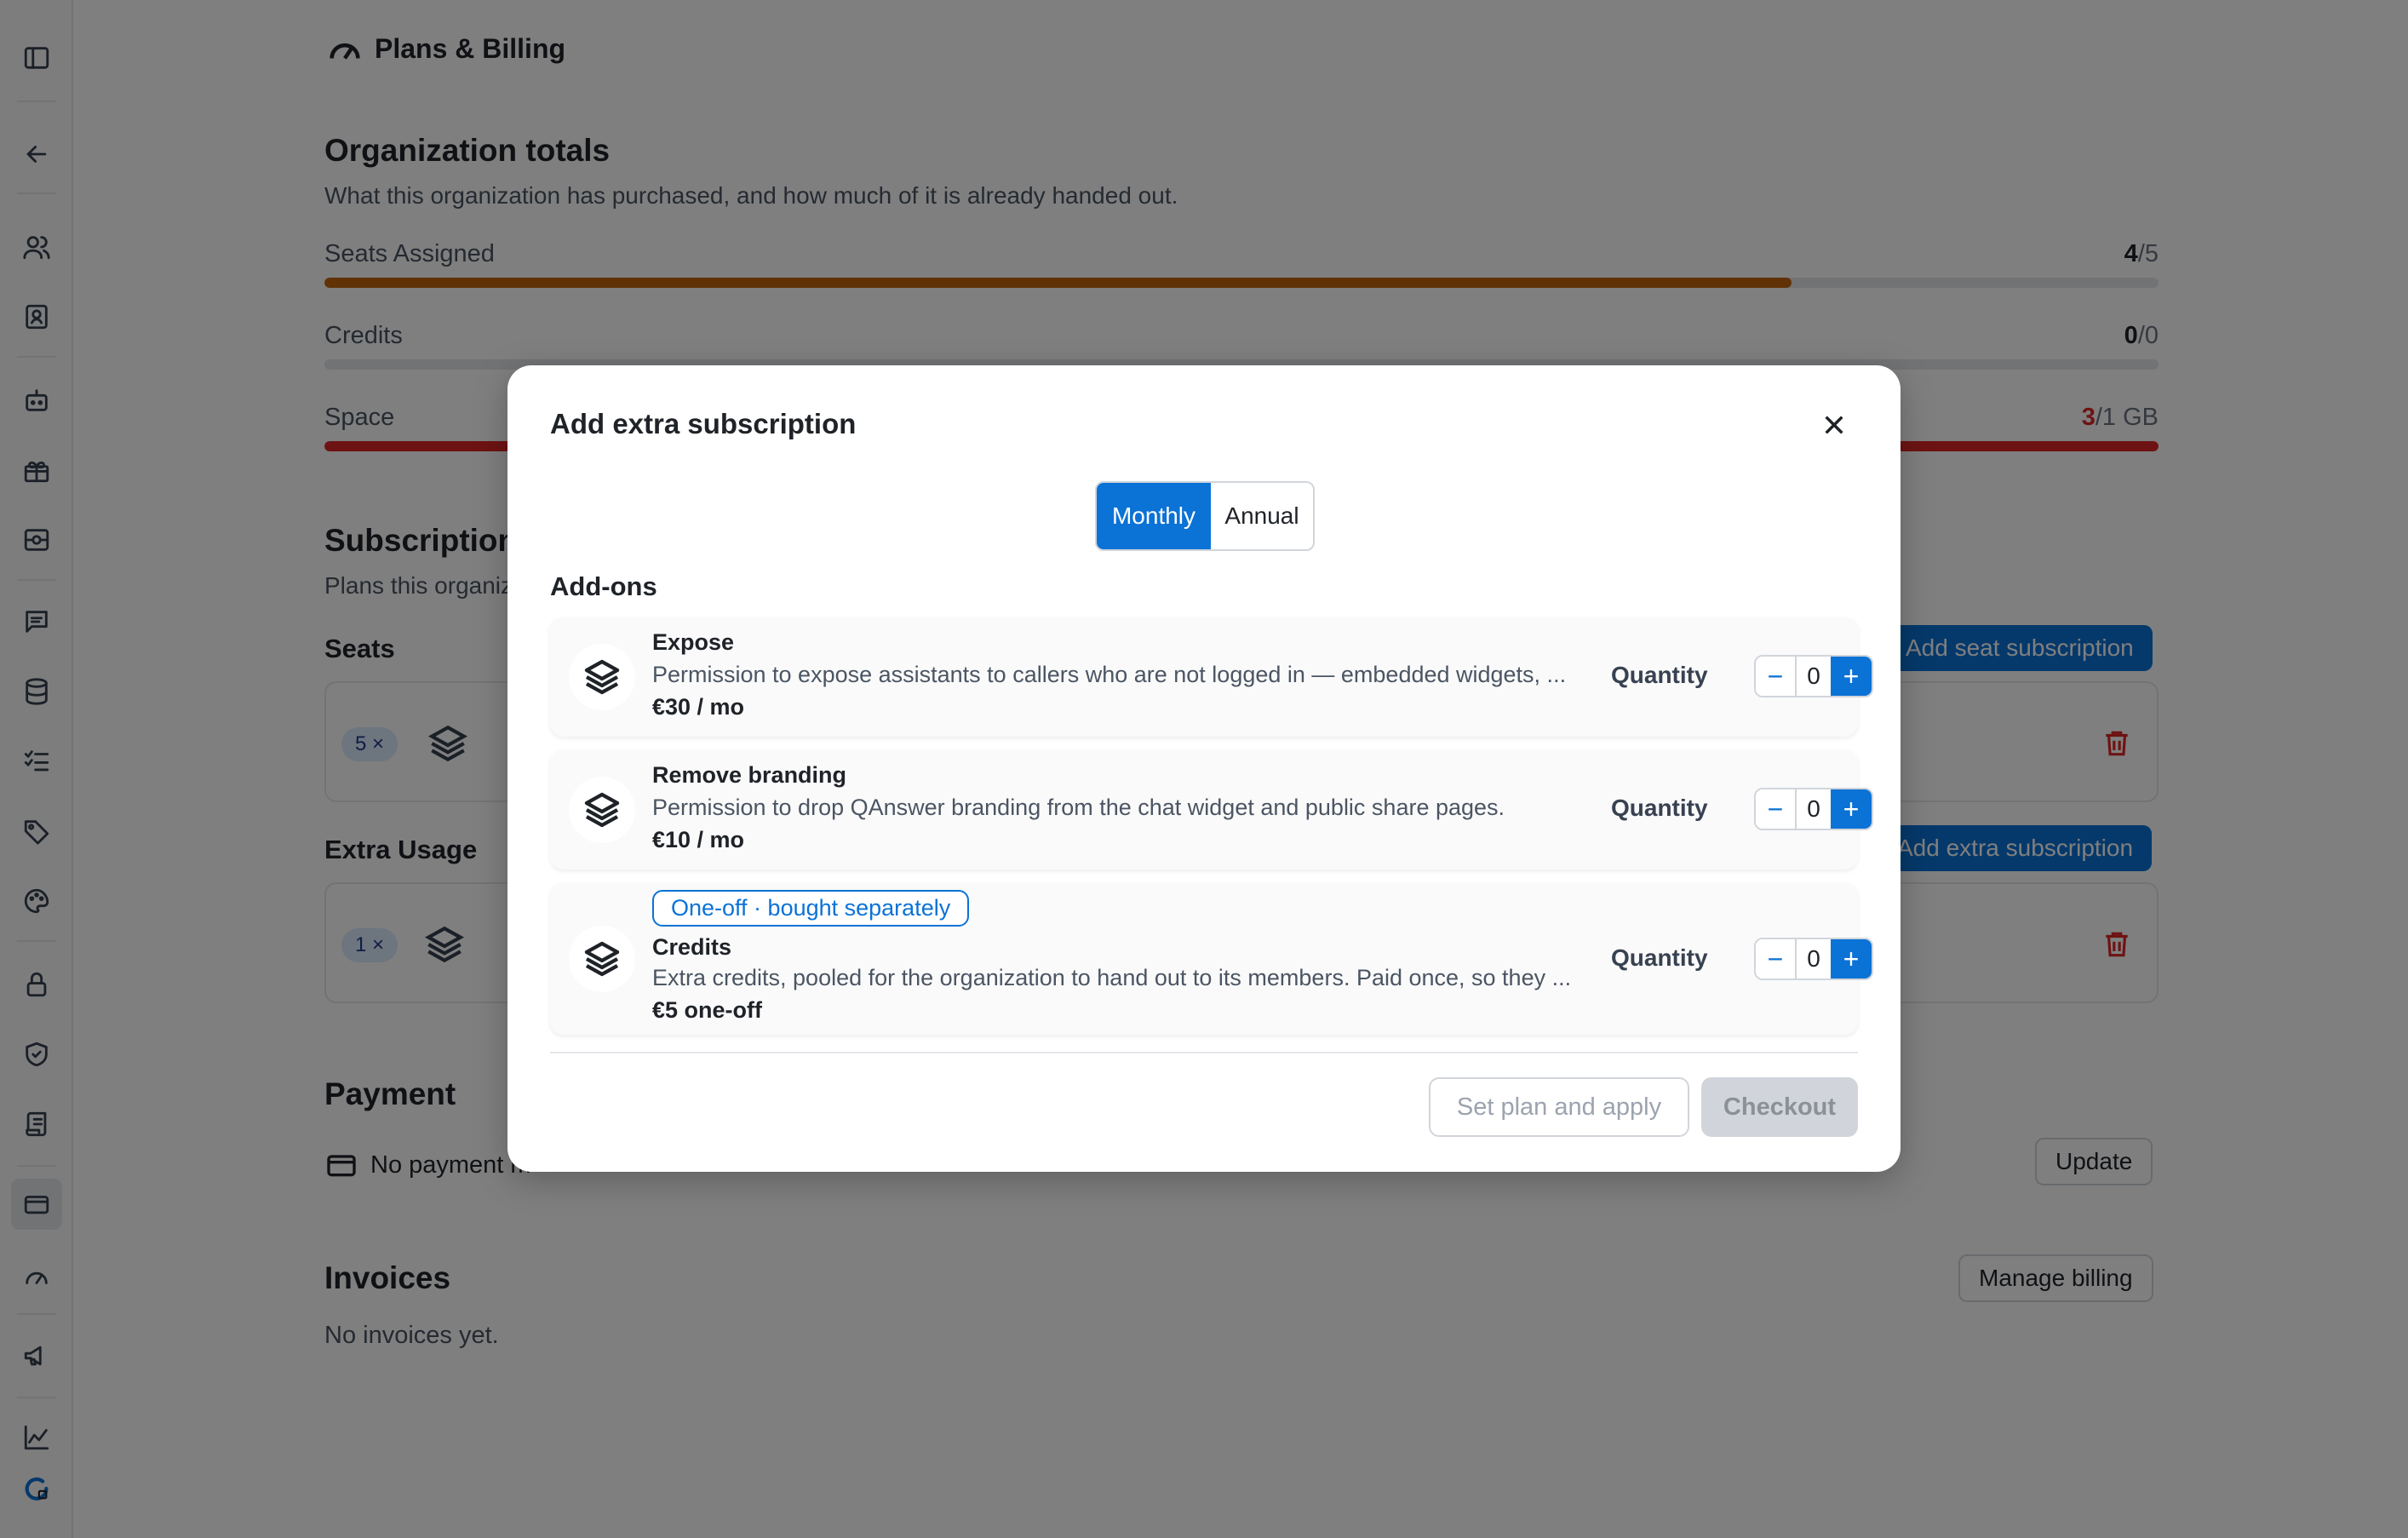 The image size is (2408, 1538). I want to click on addons-title: Add-ons, so click(603, 586).